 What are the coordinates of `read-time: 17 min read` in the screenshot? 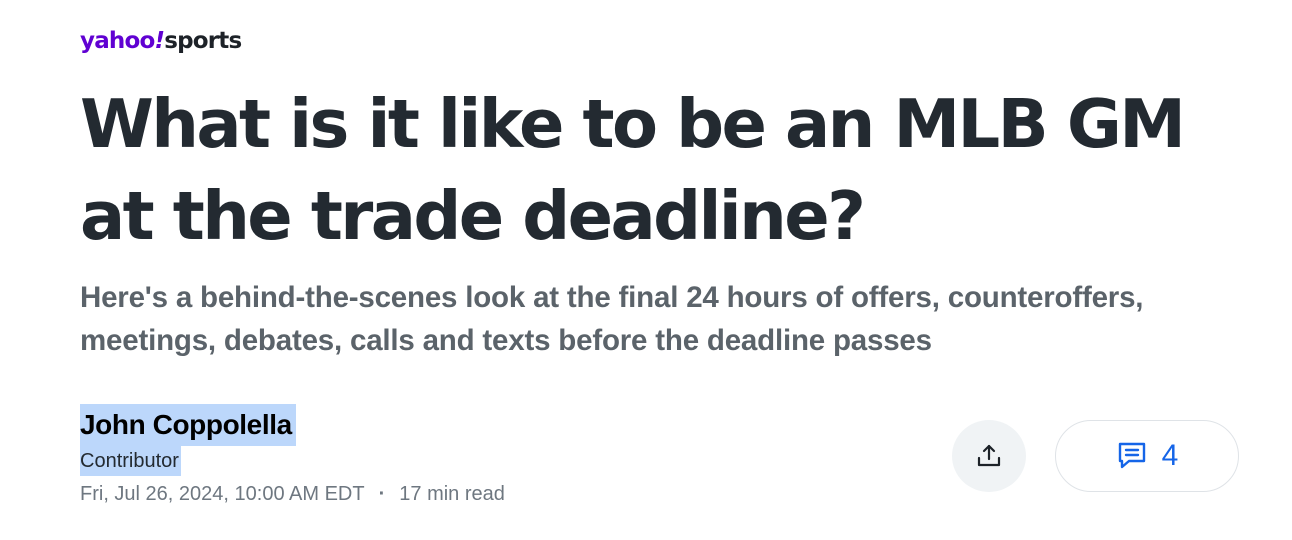 It's located at (452, 494).